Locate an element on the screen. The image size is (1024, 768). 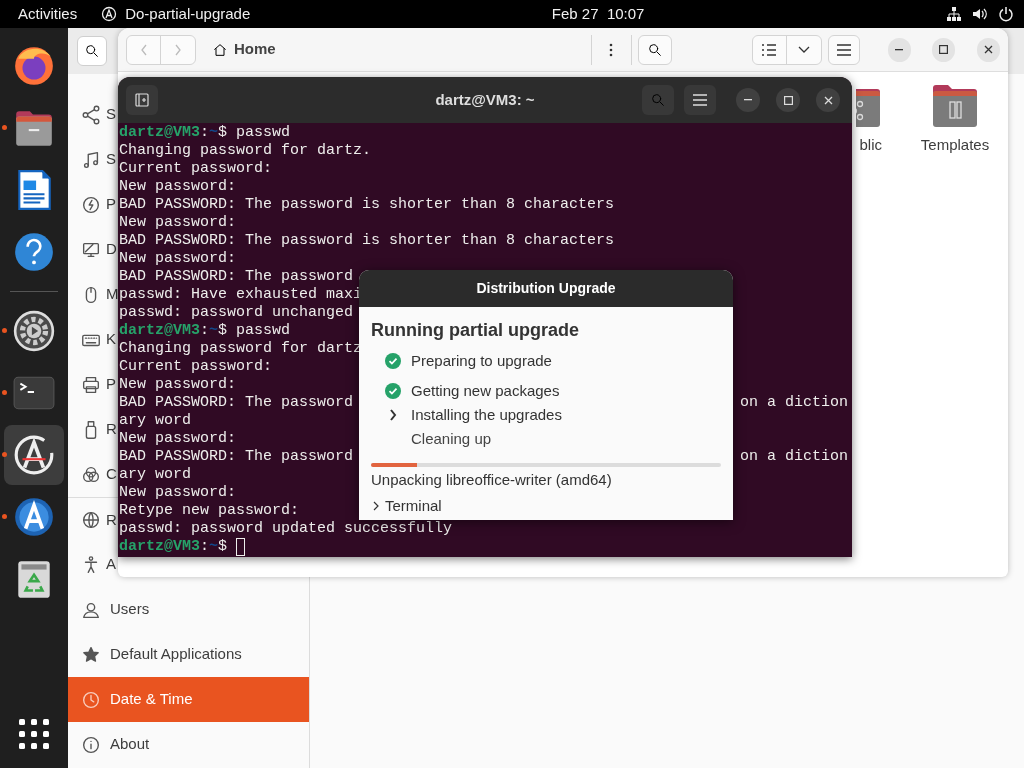
dialog-title: Distribution Upgrade is located at coordinates (546, 288).